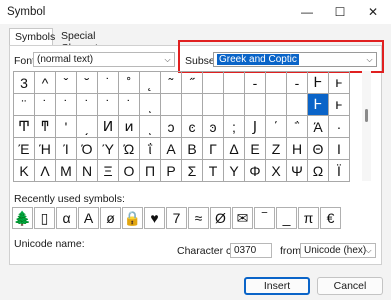 The image size is (391, 300). I want to click on from-select: Unicode (hex) ⌵, so click(338, 250).